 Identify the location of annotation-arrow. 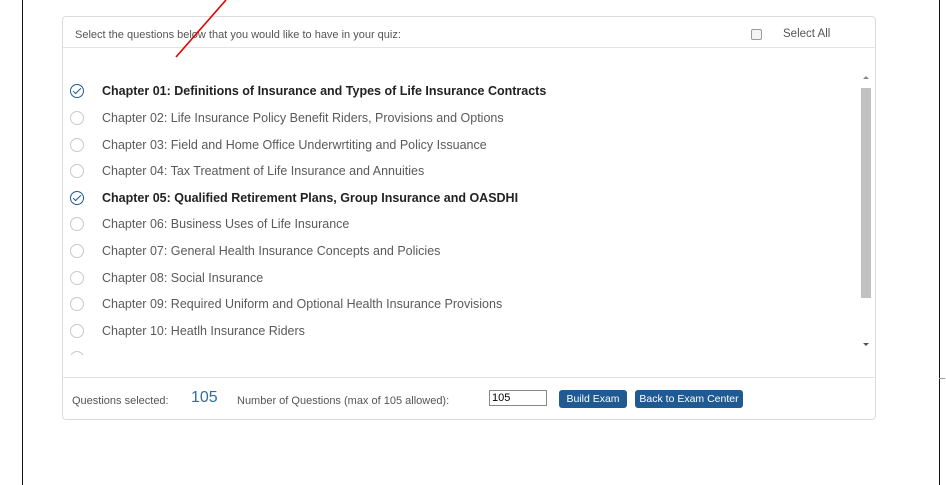
(201, 29).